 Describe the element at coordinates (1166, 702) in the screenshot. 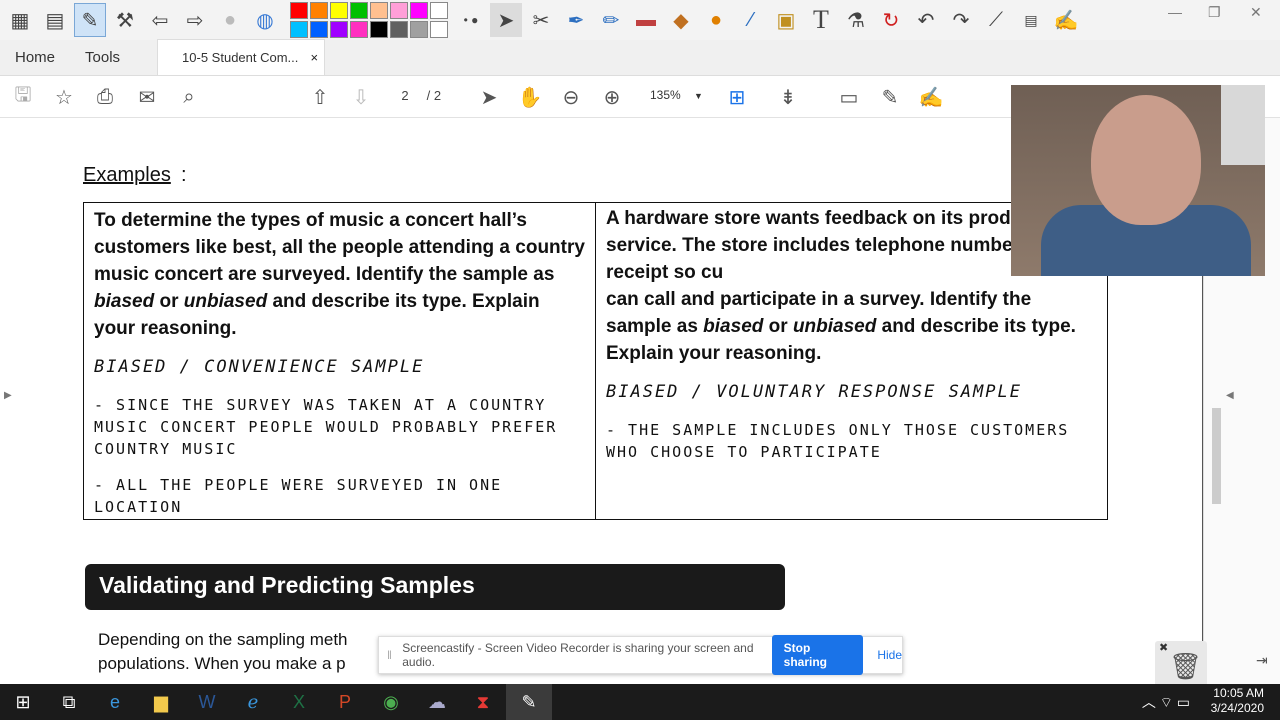

I see `system-tray: ︿ ⌔ ▭` at that location.